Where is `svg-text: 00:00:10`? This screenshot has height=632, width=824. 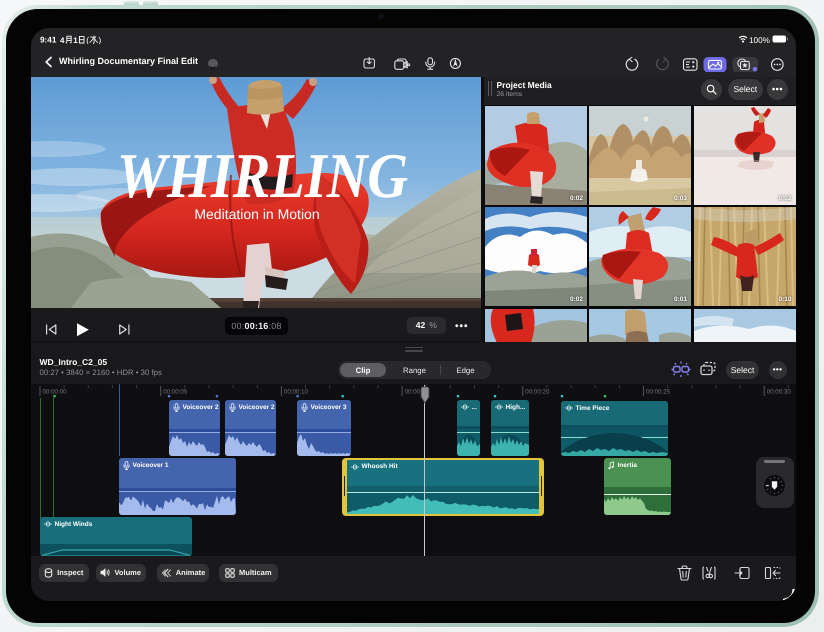
svg-text: 00:00:10 is located at coordinates (296, 392).